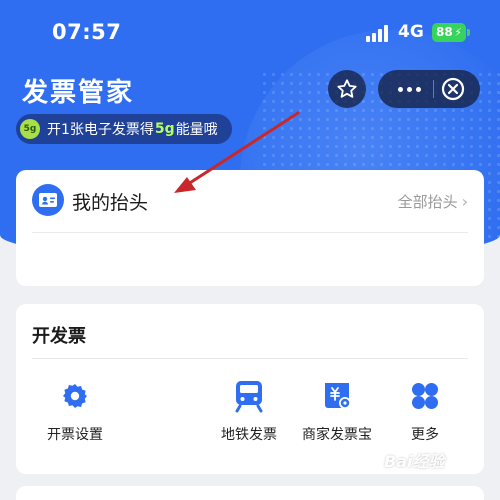 This screenshot has height=500, width=500. Describe the element at coordinates (433, 89) in the screenshot. I see `capsule-divider` at that location.